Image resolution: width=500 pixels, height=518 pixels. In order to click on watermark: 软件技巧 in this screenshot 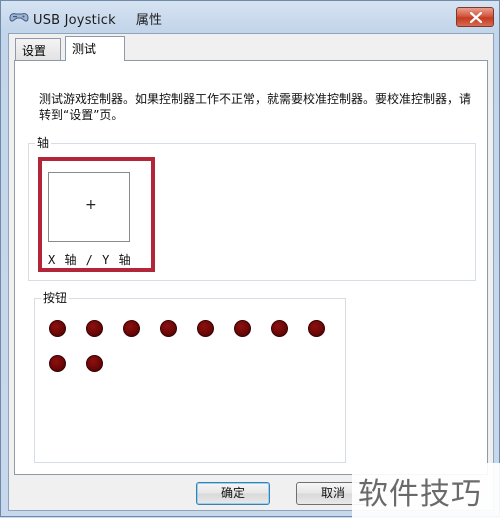, I will do `click(426, 490)`.